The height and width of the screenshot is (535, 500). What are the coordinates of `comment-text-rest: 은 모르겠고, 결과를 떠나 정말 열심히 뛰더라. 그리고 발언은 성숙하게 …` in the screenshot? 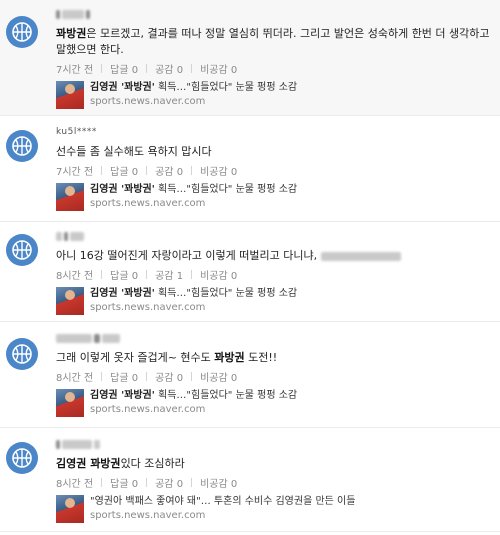 It's located at (273, 41).